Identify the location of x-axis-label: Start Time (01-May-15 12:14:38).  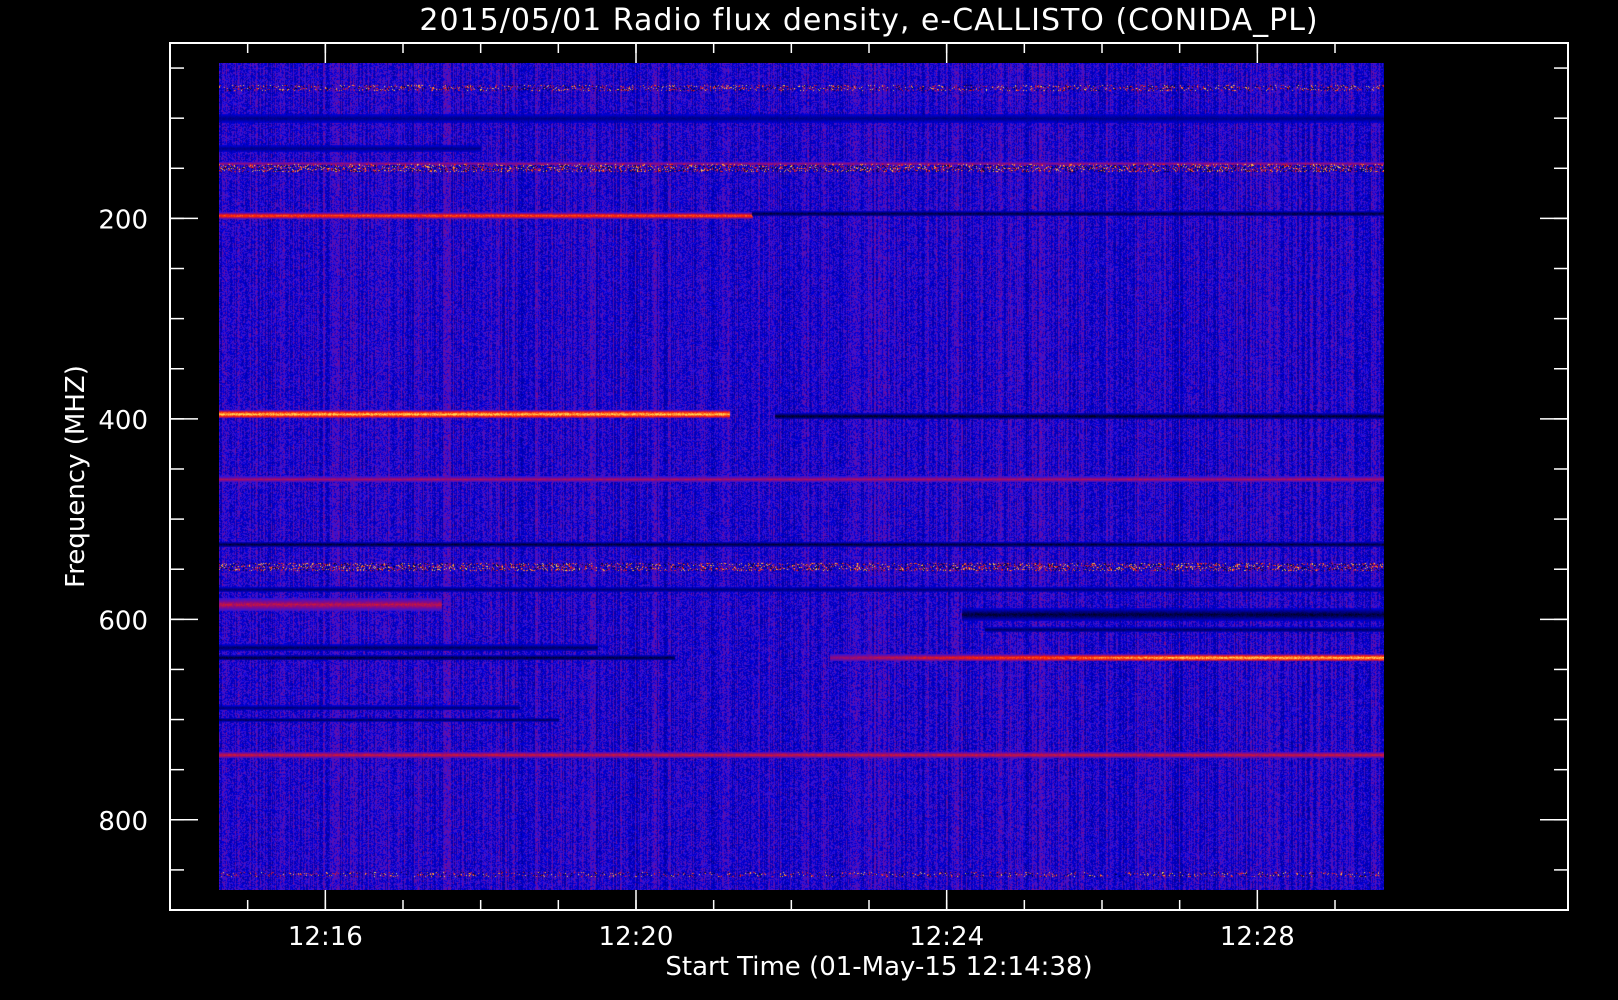
(878, 967).